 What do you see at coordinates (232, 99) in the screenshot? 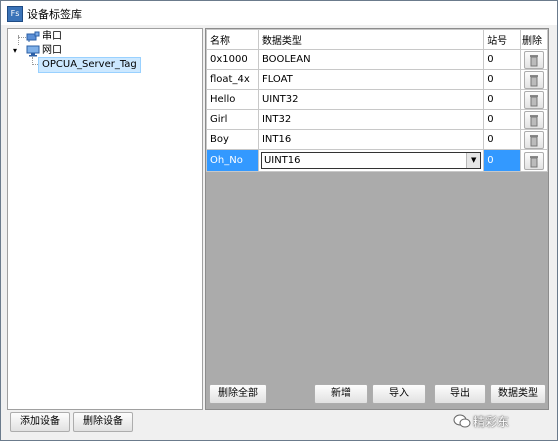
I see `cell-name: Hello` at bounding box center [232, 99].